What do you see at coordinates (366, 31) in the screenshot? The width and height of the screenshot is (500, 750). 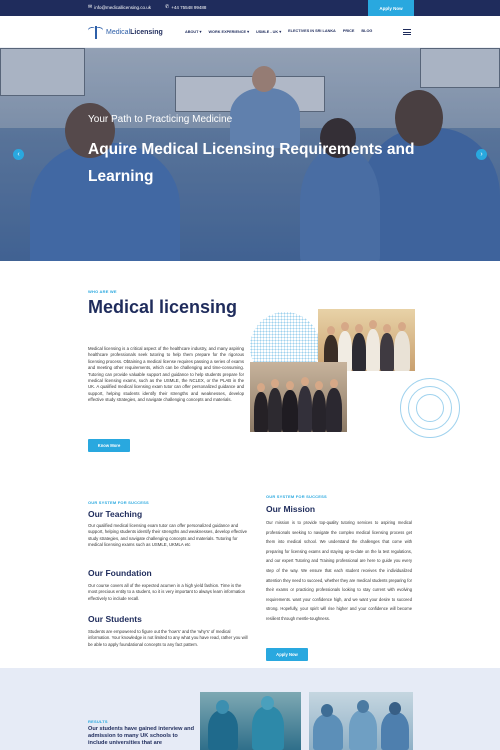 I see `nav-item-blog: BLOG` at bounding box center [366, 31].